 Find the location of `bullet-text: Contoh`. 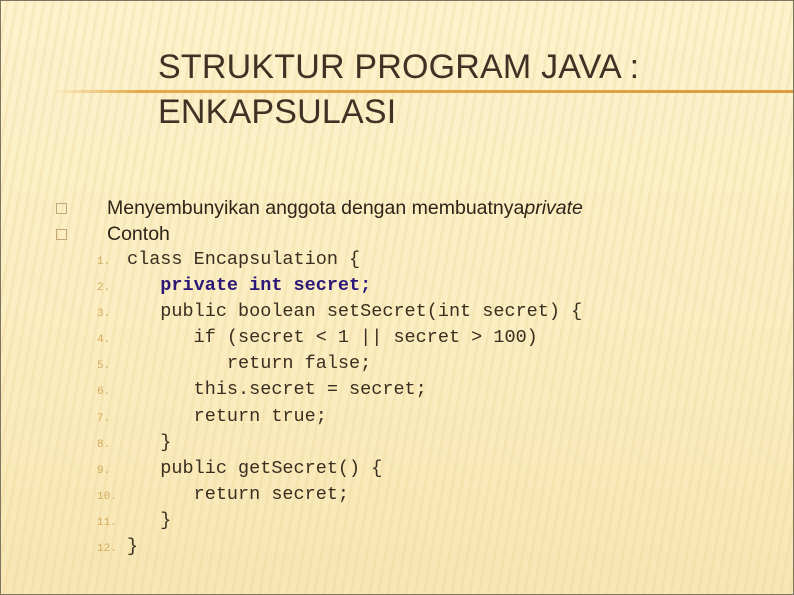

bullet-text: Contoh is located at coordinates (138, 234).